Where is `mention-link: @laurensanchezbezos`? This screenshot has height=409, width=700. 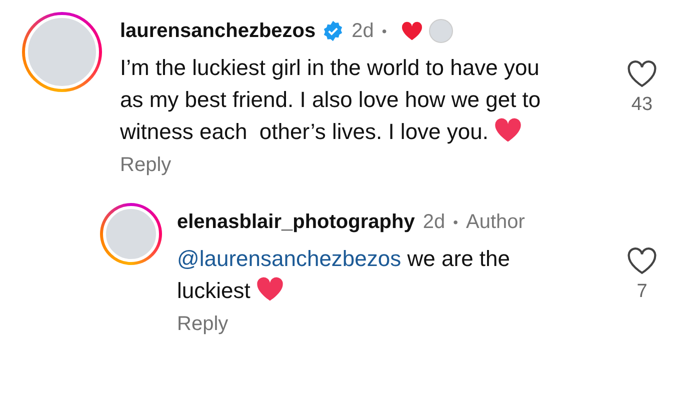
mention-link: @laurensanchezbezos is located at coordinates (289, 258).